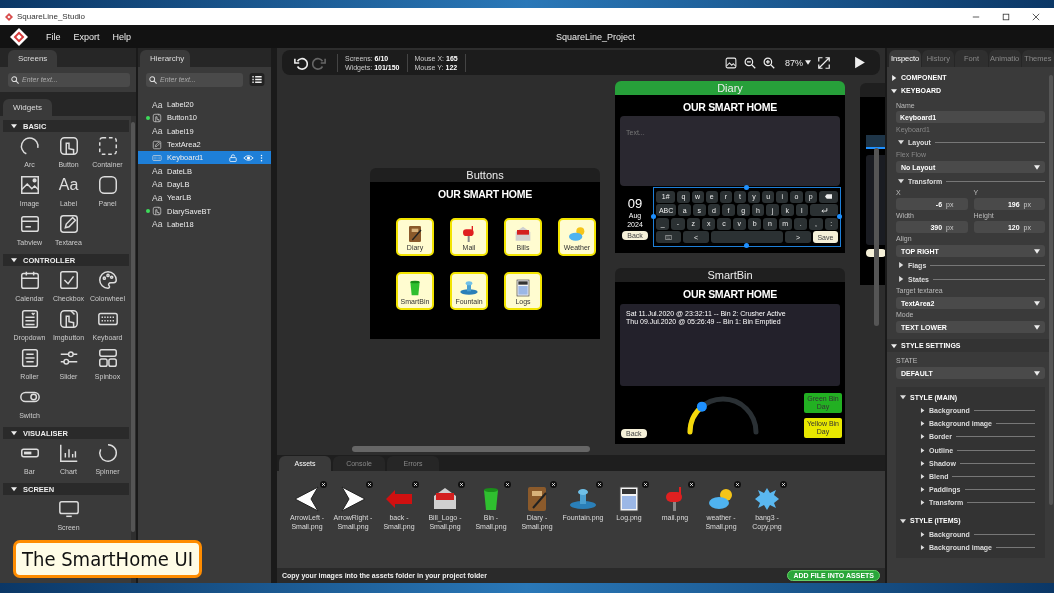 The image size is (1054, 593). Describe the element at coordinates (769, 62) in the screenshot. I see `zoom-in-icon` at that location.